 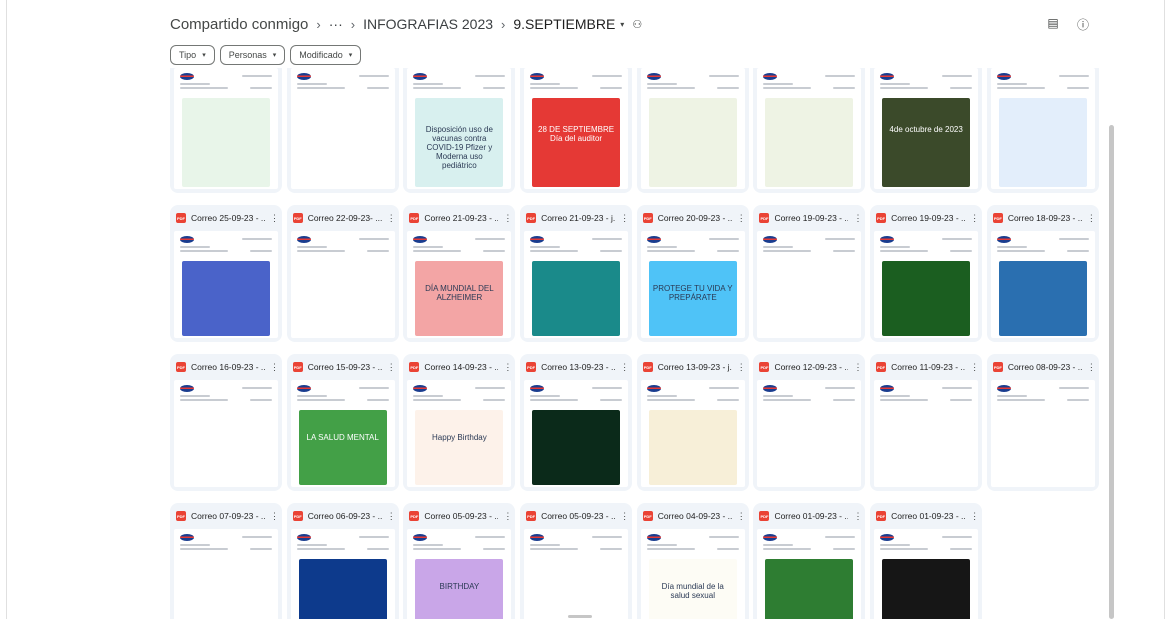 I want to click on file-card: PDF Correo 11-09-23 - ... ⋮, so click(x=926, y=422).